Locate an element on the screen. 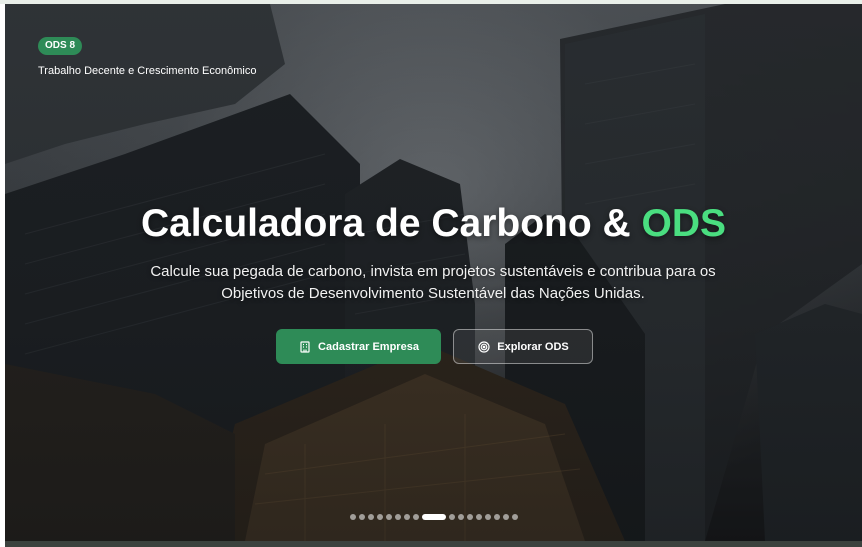 The width and height of the screenshot is (862, 547). ods-goal-title: Trabalho Decente e Crescimento Econômico is located at coordinates (147, 71).